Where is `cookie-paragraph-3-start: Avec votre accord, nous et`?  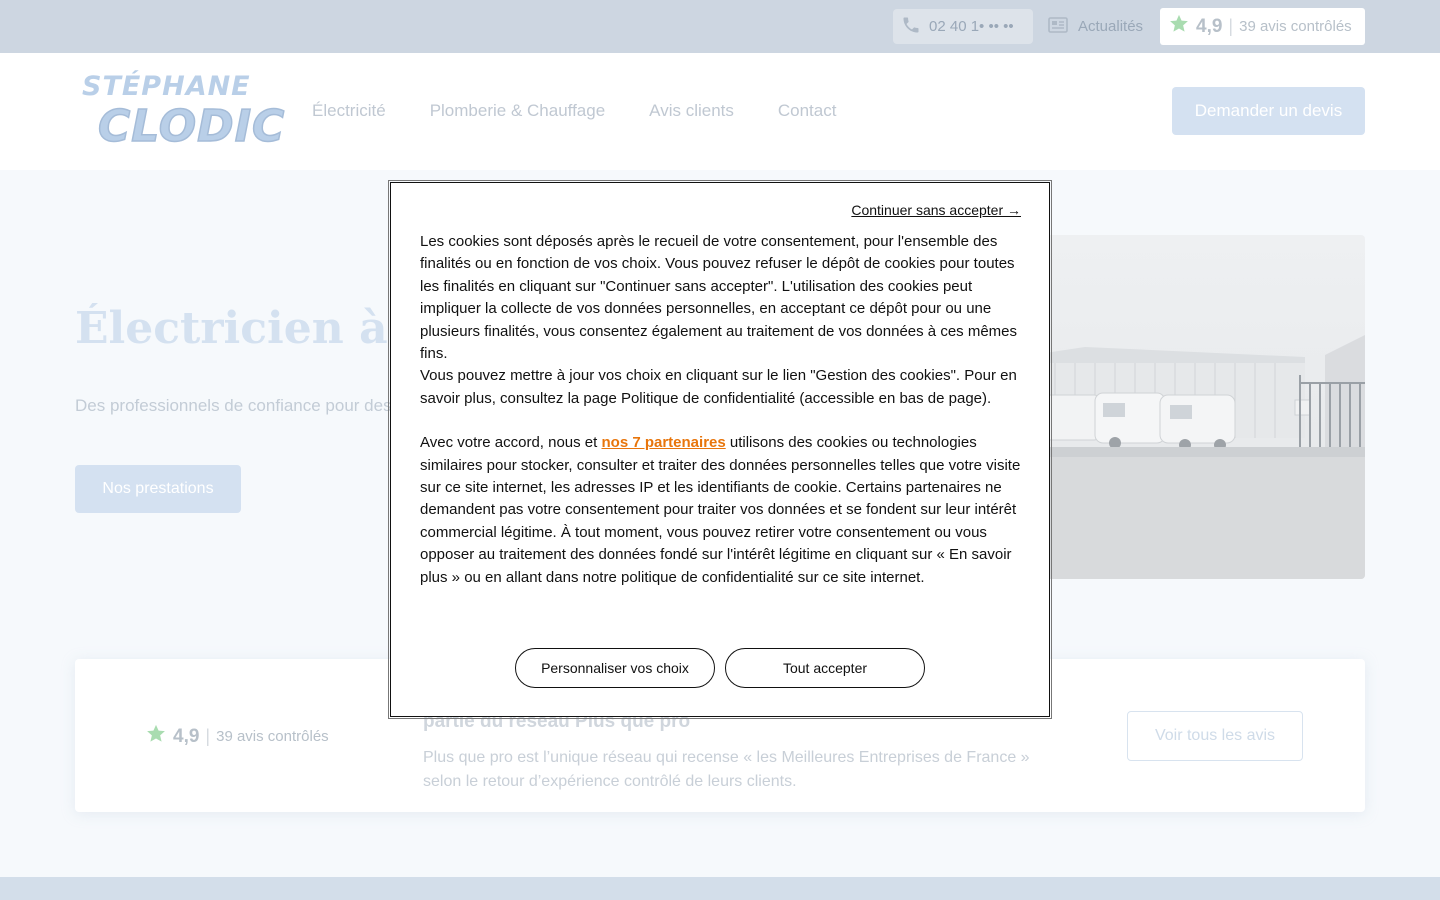 cookie-paragraph-3-start: Avec votre accord, nous et is located at coordinates (511, 443).